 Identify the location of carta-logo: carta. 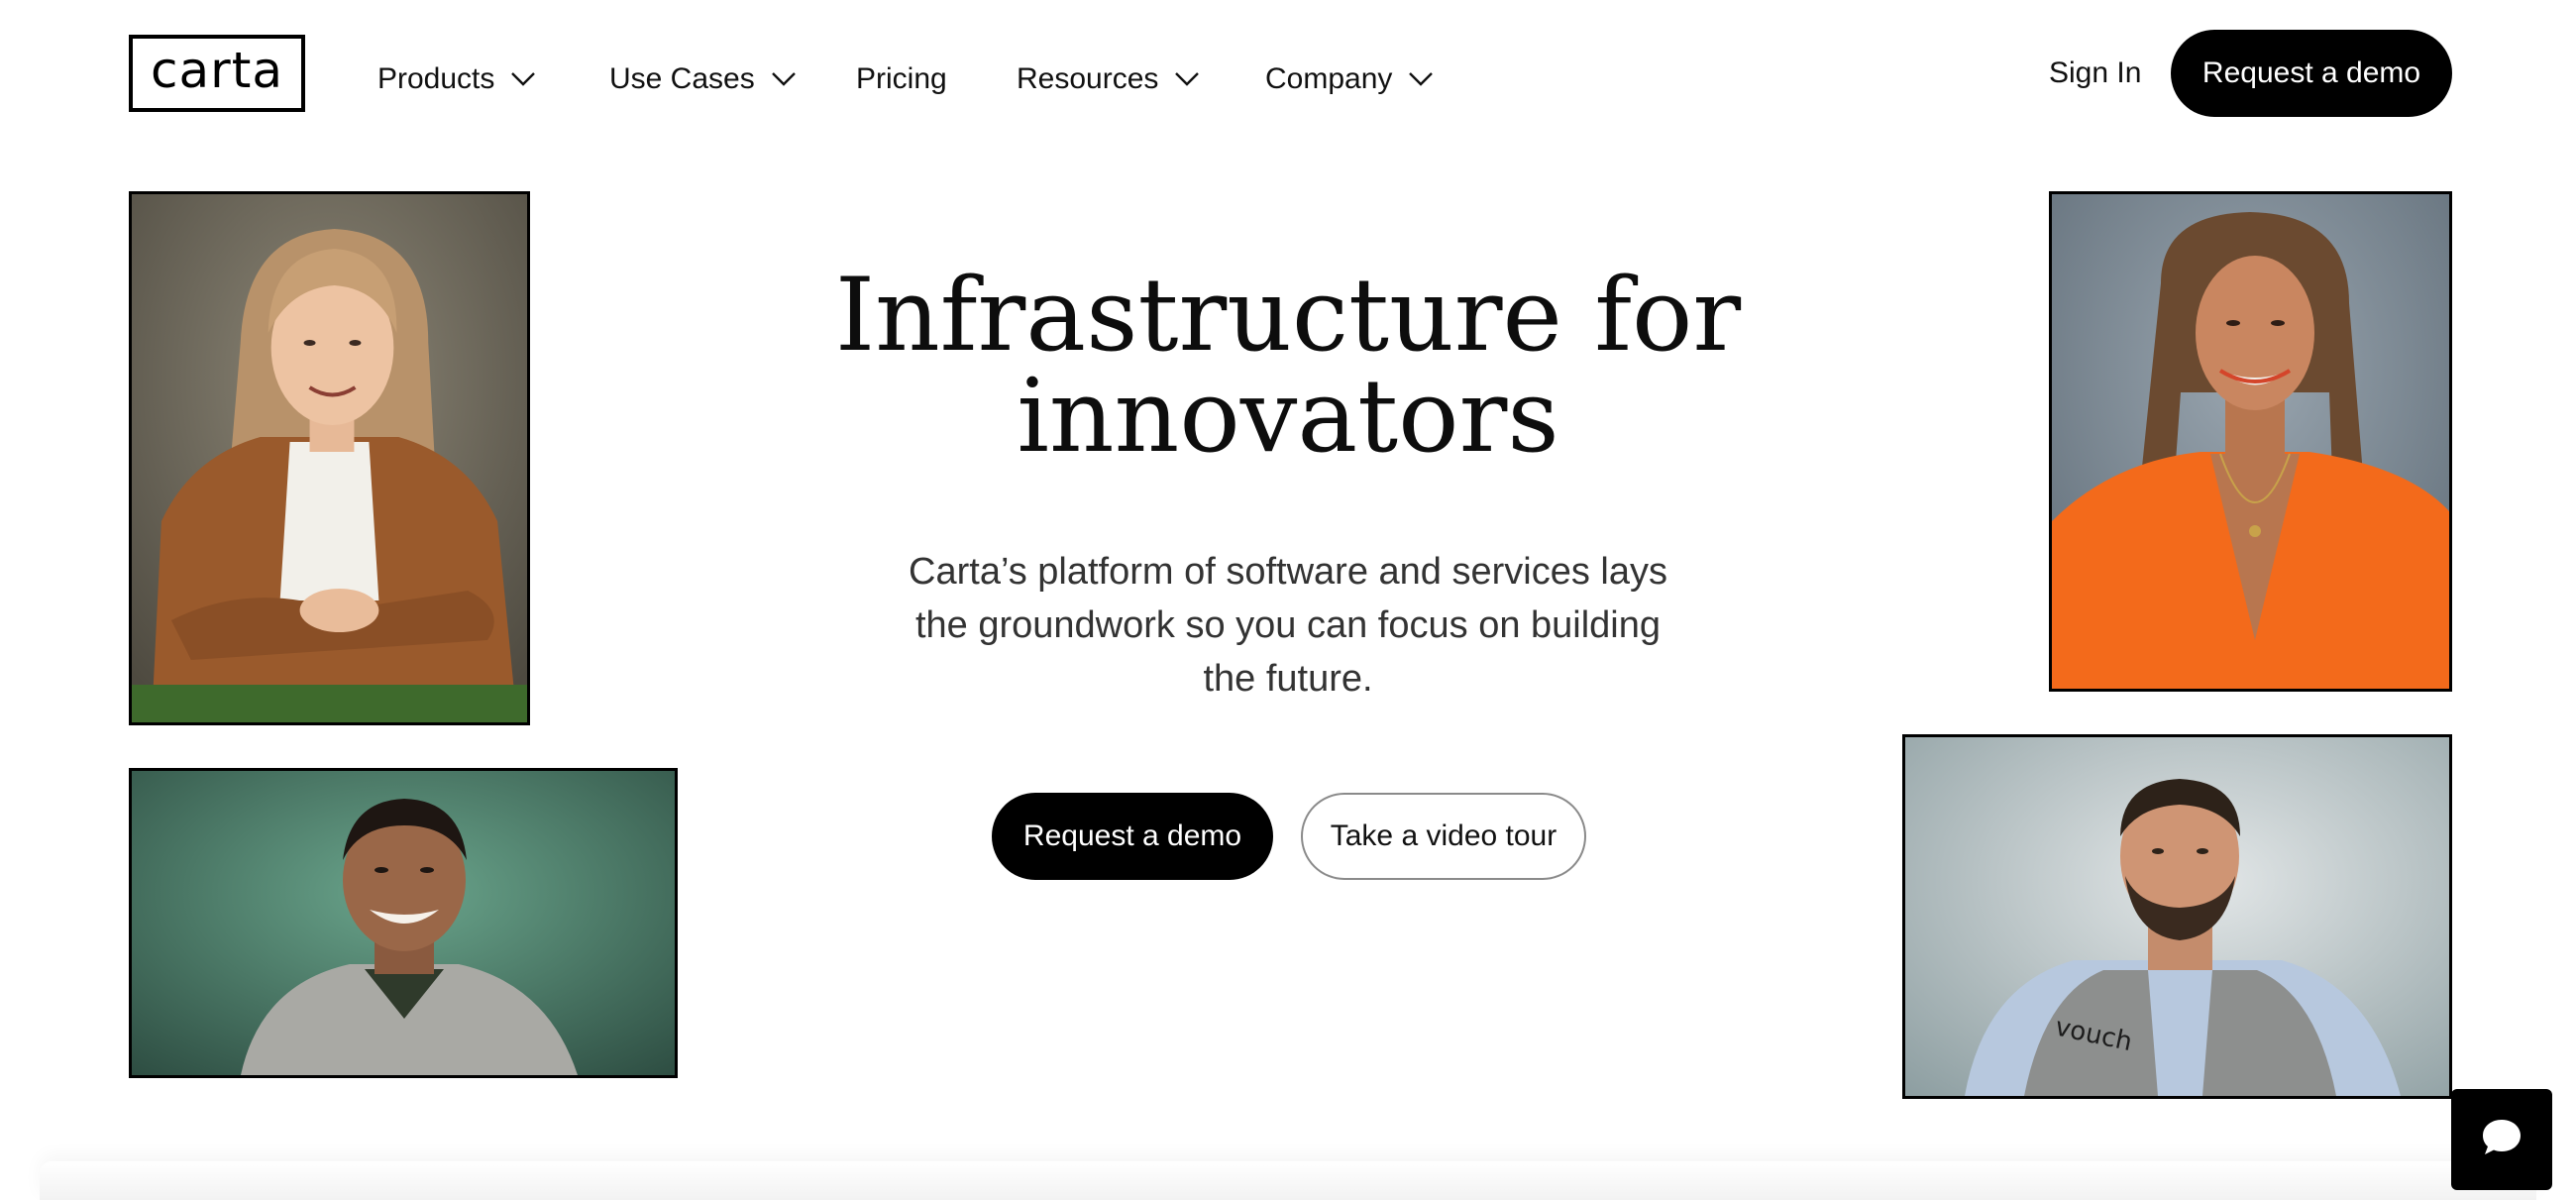
(217, 74).